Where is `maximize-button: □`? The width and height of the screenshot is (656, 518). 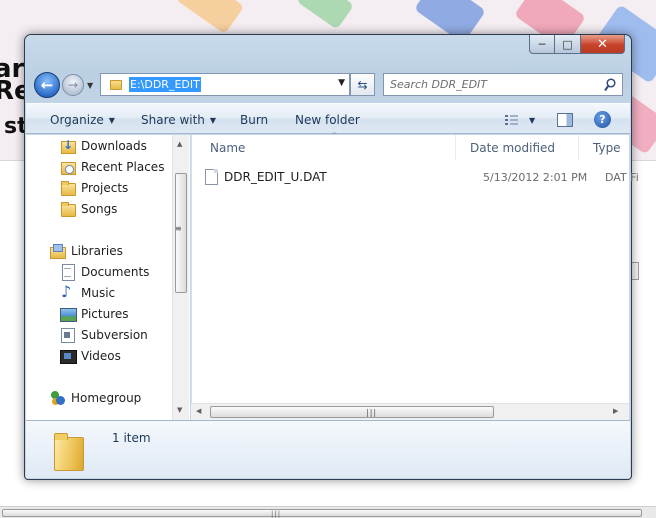 maximize-button: □ is located at coordinates (568, 44).